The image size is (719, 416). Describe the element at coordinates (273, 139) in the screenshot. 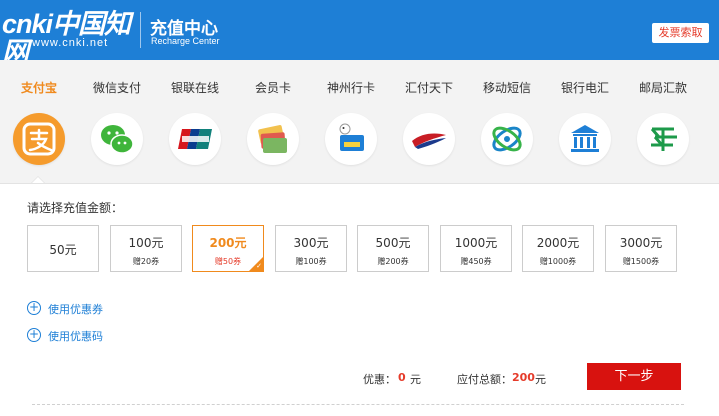

I see `member-card-icon` at that location.